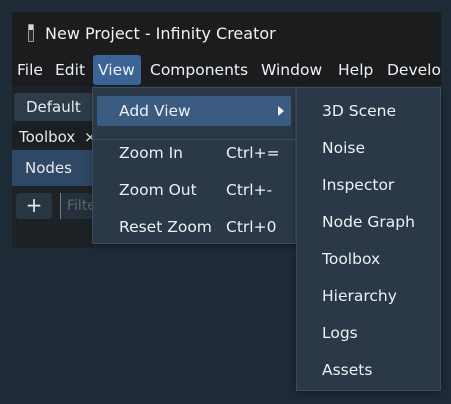  What do you see at coordinates (70, 70) in the screenshot?
I see `menu-edit: Edit` at bounding box center [70, 70].